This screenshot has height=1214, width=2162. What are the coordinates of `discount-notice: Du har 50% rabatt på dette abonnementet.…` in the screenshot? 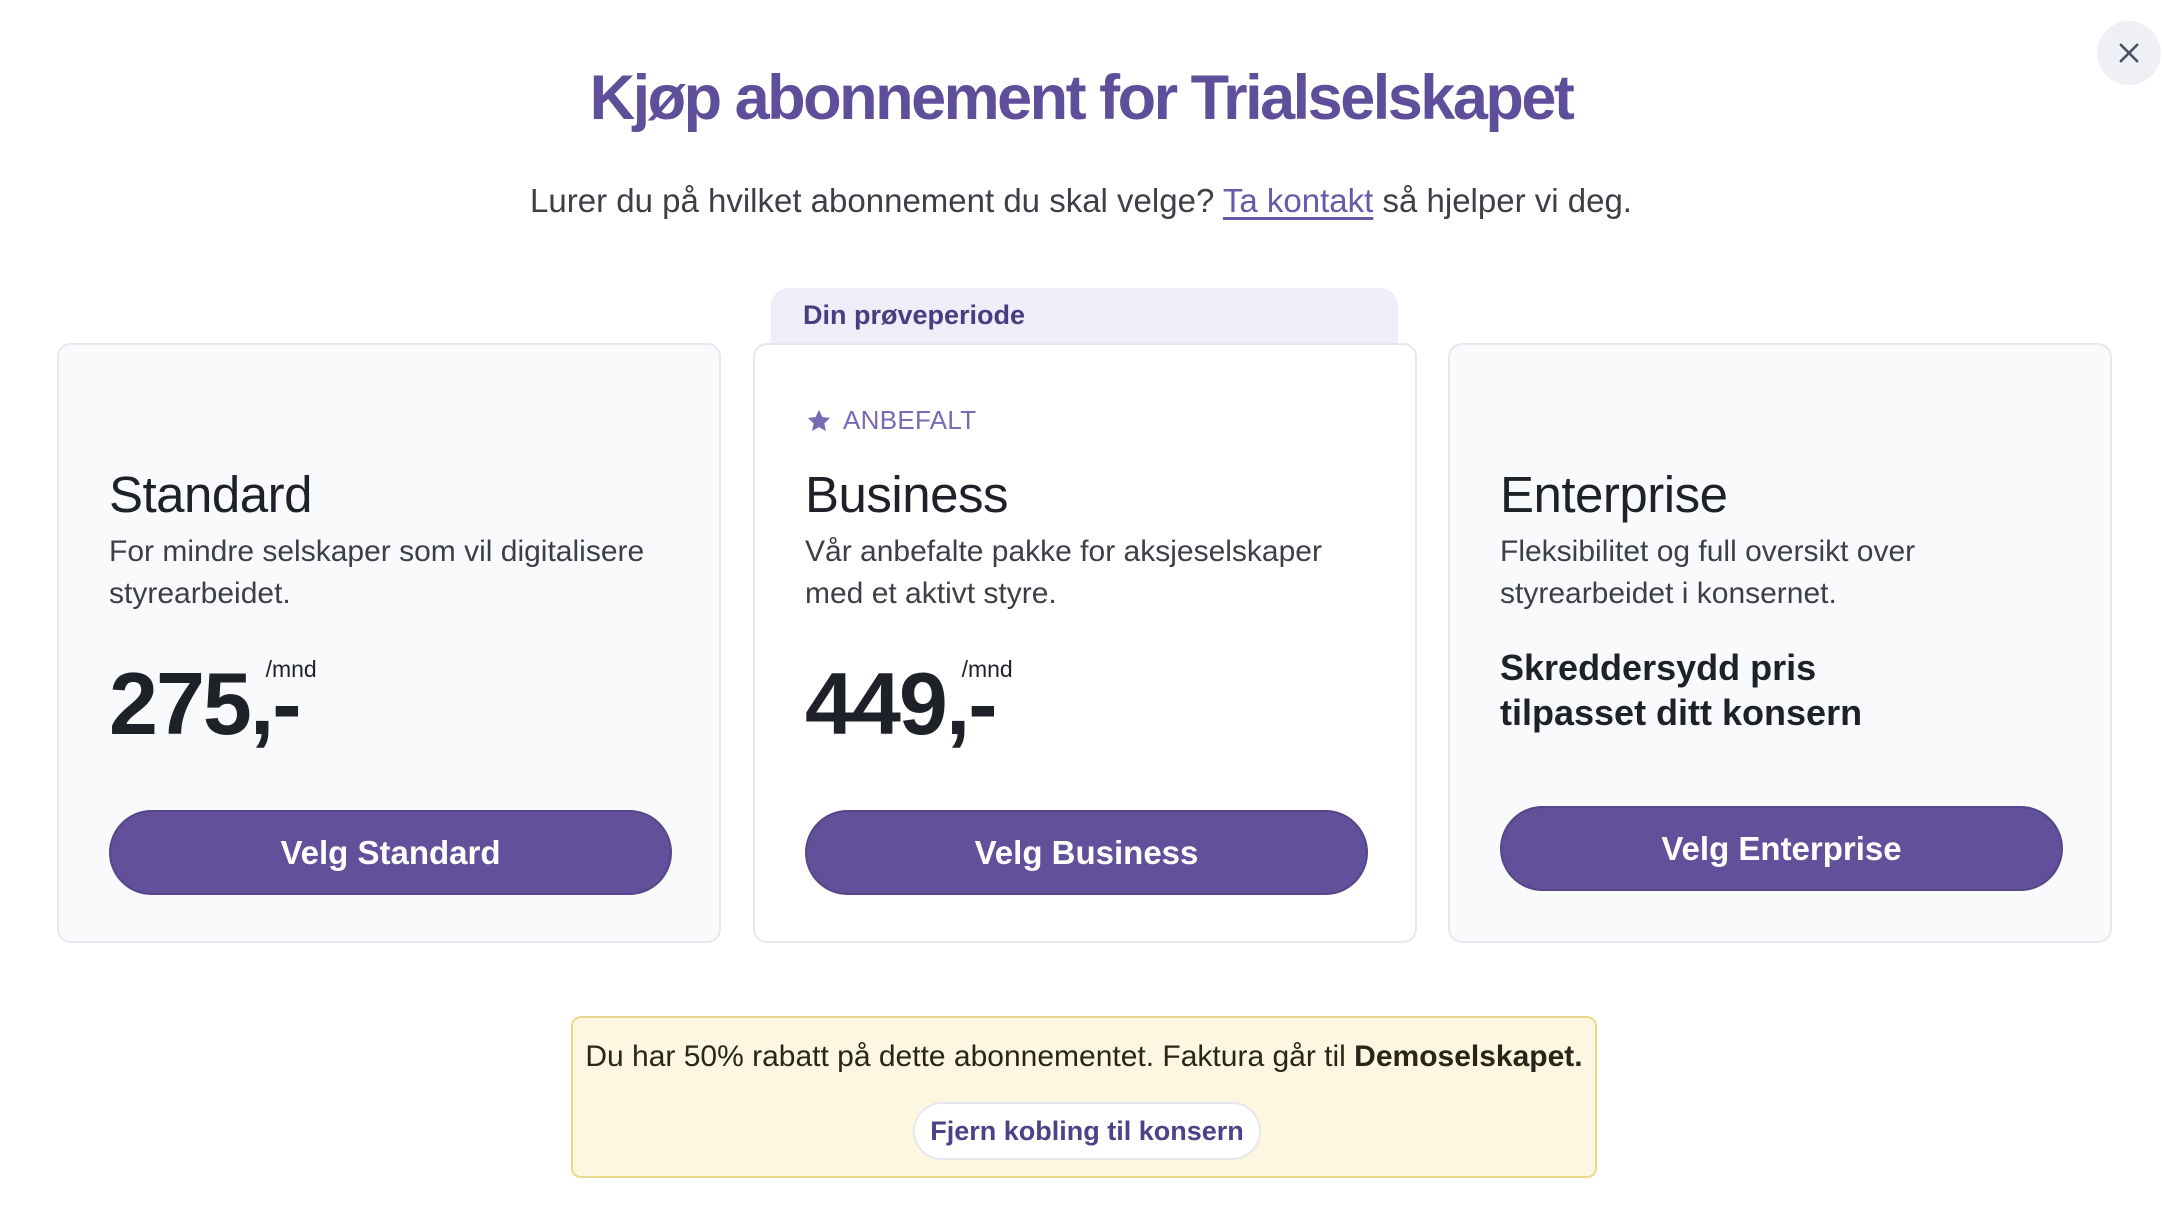 It's located at (1084, 1097).